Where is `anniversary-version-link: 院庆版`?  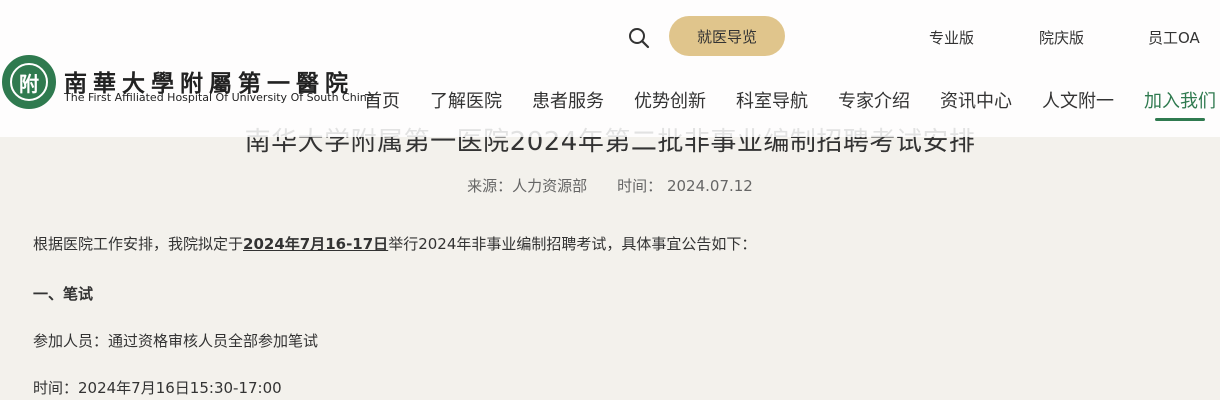
anniversary-version-link: 院庆版 is located at coordinates (1061, 37).